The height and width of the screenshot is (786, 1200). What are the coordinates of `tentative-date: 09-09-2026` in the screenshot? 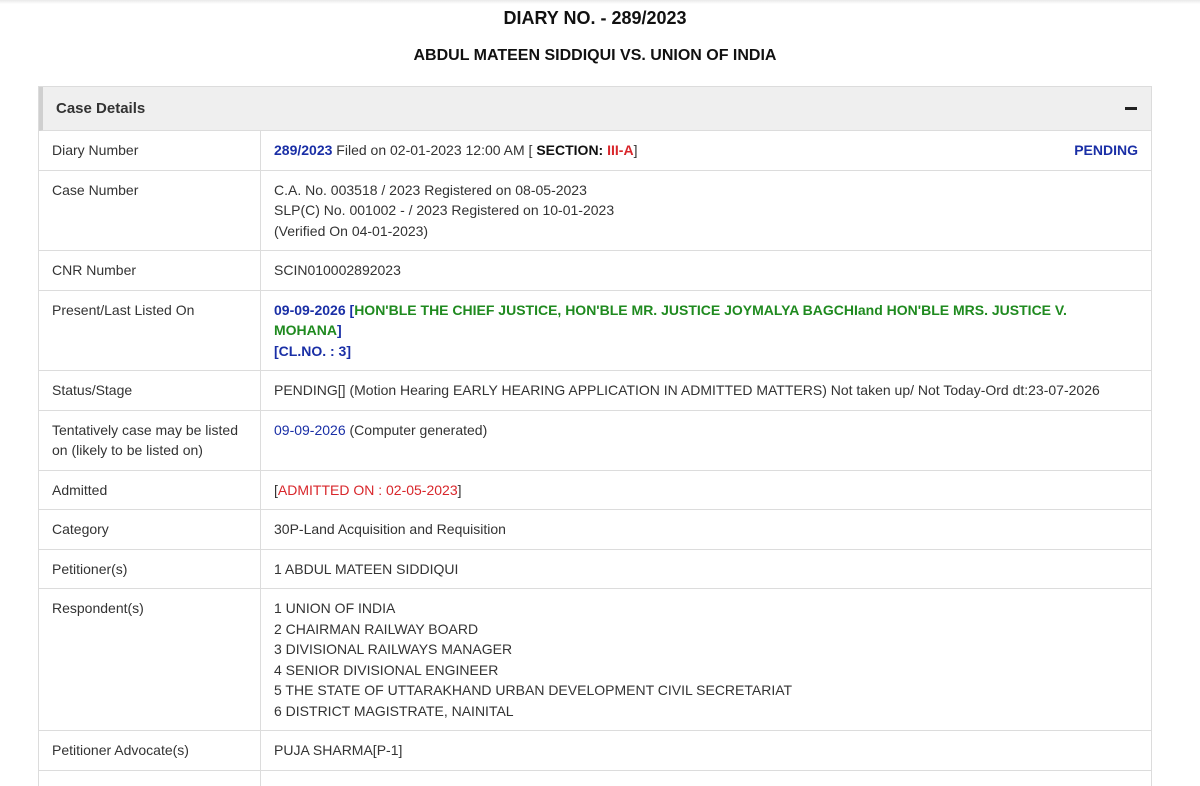 It's located at (310, 429).